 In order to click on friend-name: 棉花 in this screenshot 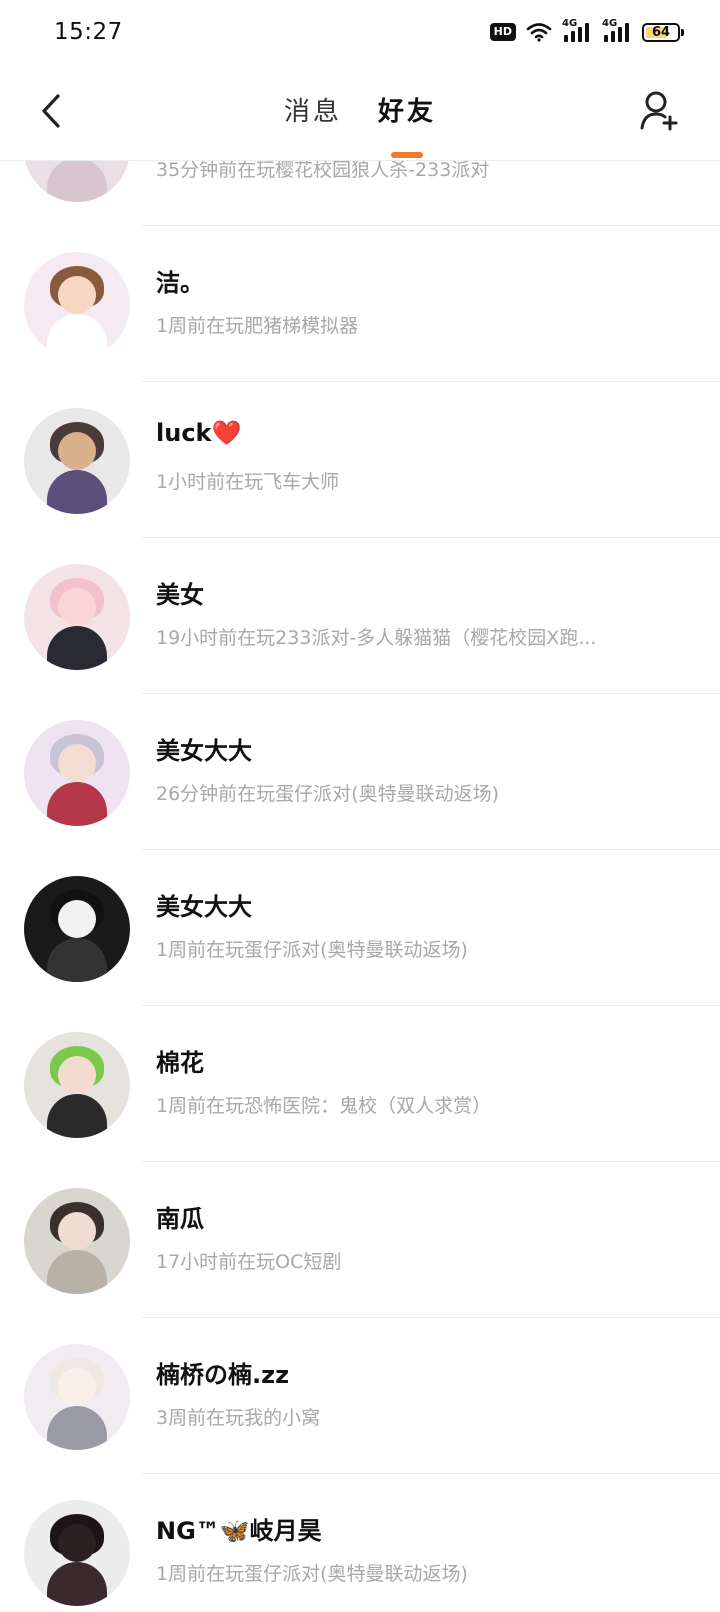, I will do `click(180, 1063)`.